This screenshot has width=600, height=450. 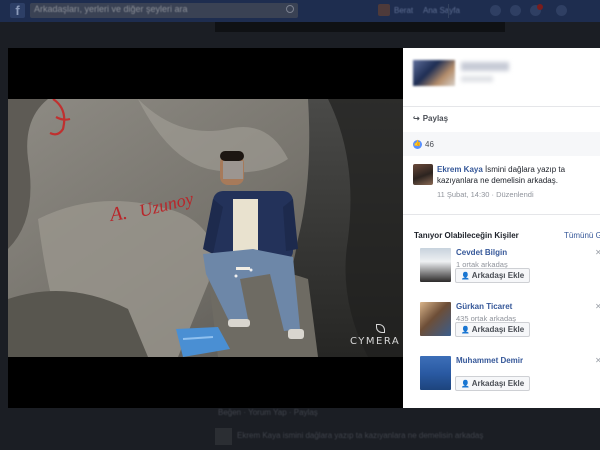 What do you see at coordinates (17, 10) in the screenshot?
I see `facebook-logo-icon: f` at bounding box center [17, 10].